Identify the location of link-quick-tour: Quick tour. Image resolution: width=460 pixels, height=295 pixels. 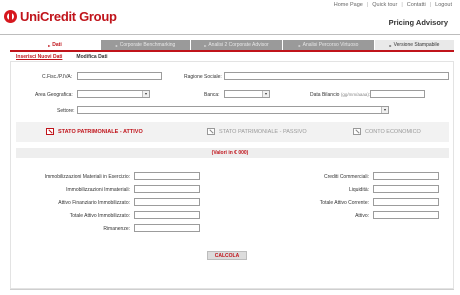
(384, 5).